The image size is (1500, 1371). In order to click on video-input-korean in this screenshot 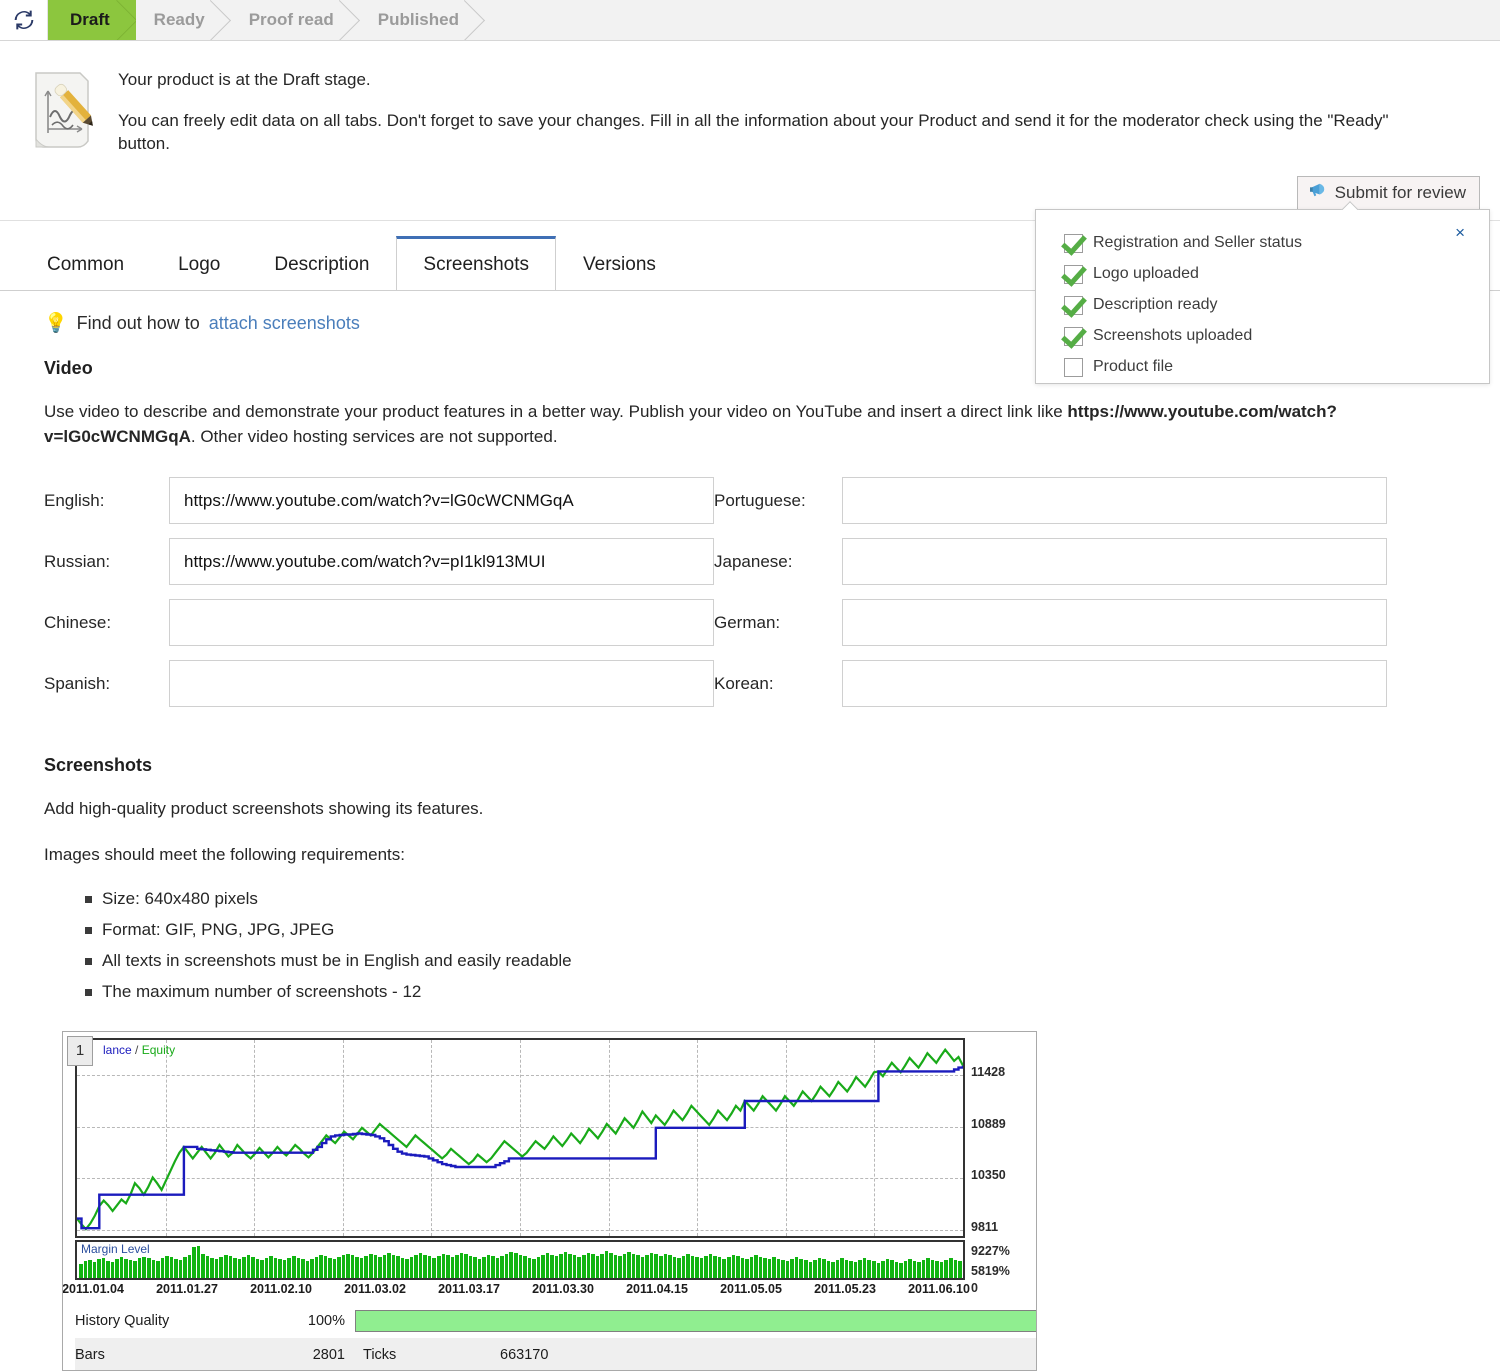, I will do `click(1114, 684)`.